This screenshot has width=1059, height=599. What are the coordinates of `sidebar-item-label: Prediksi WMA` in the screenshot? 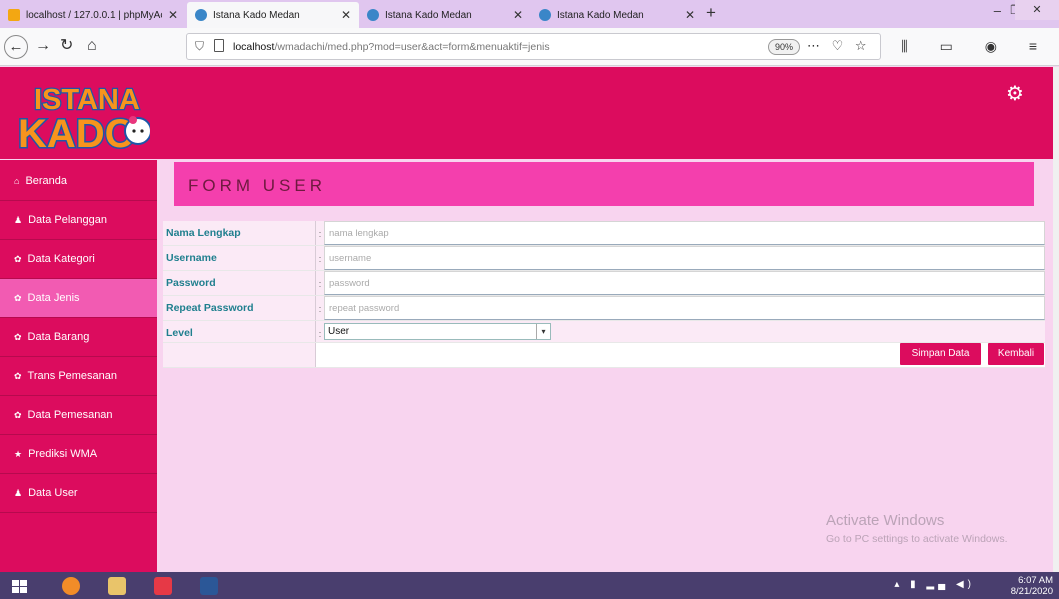 It's located at (63, 454).